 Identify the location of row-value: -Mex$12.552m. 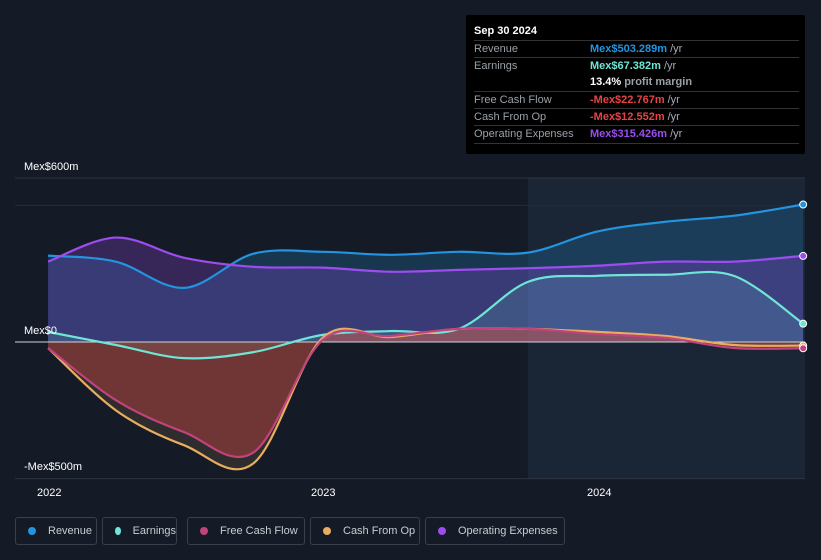
(627, 117).